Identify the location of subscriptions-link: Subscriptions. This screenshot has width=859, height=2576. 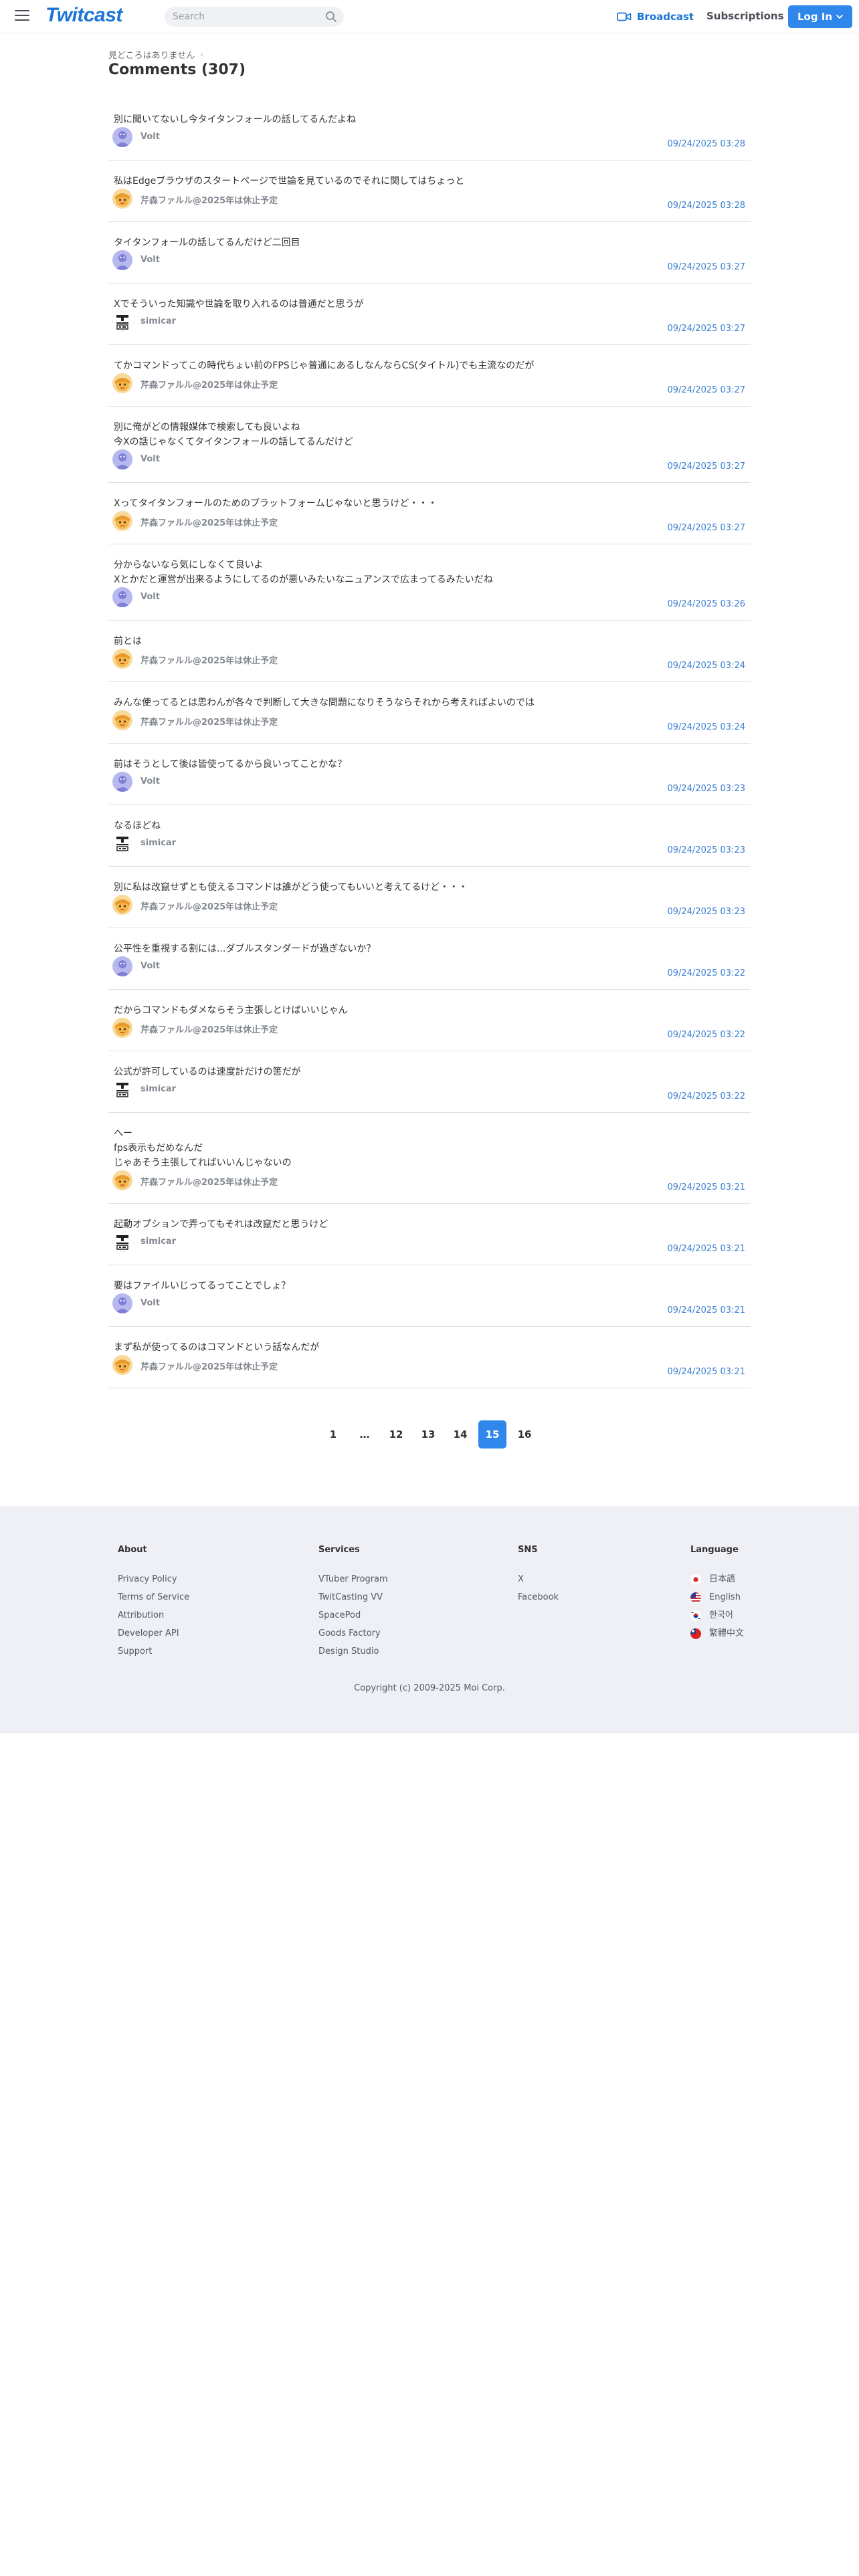
(745, 16).